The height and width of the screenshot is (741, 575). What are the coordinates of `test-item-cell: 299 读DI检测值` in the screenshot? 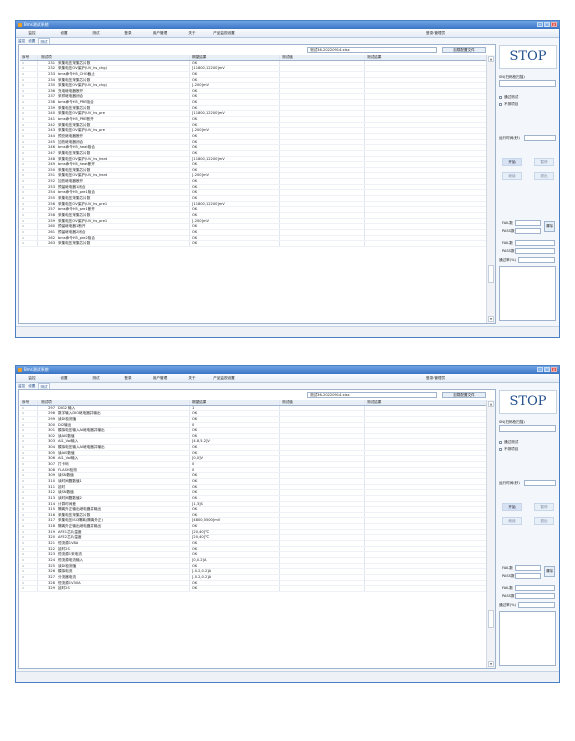 It's located at (114, 419).